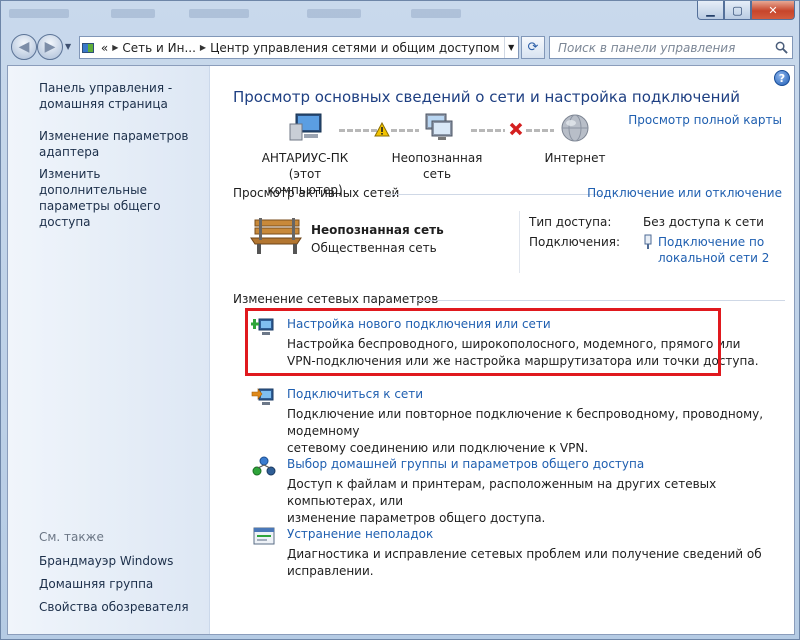 The height and width of the screenshot is (640, 800). Describe the element at coordinates (121, 584) in the screenshot. I see `sidebar-link-homegroup: Домашняя группа` at that location.